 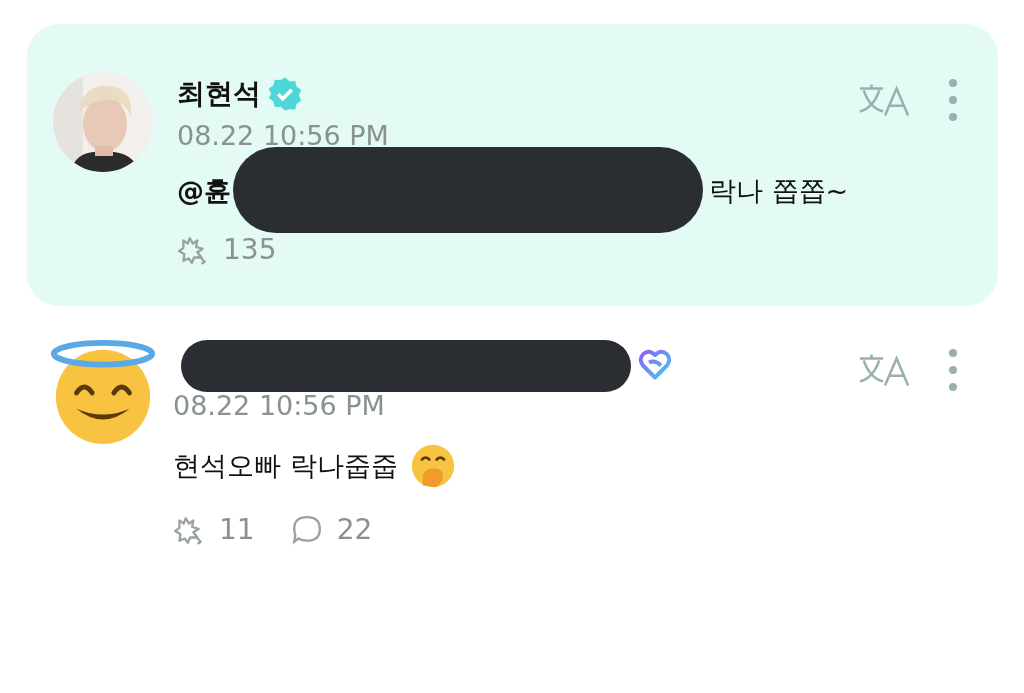 I want to click on comment-text: 락나 쫍쫍~, so click(x=779, y=191).